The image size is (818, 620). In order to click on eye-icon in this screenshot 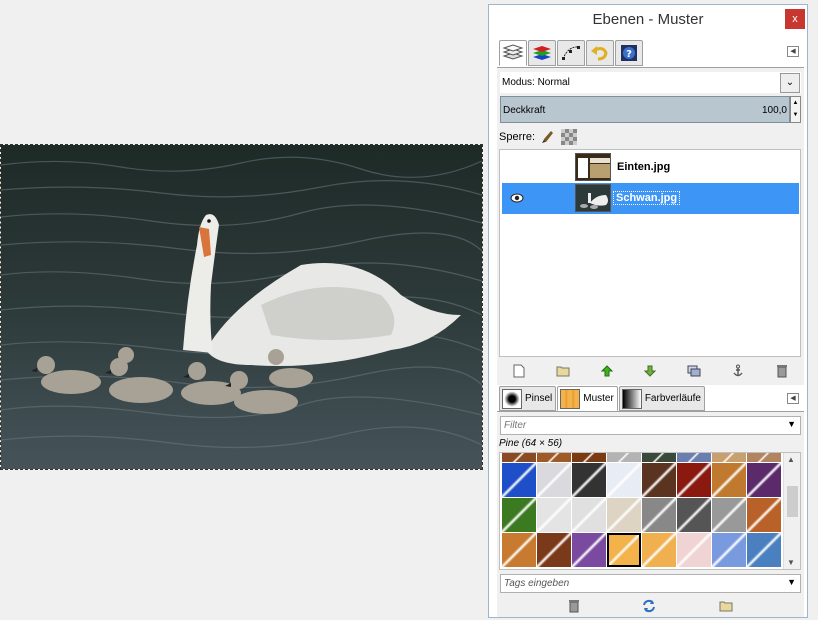, I will do `click(517, 198)`.